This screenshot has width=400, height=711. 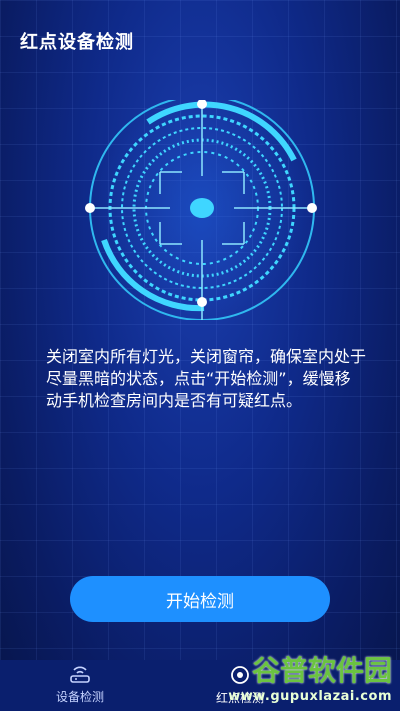 I want to click on watermark-brand: 谷普软件园, so click(x=321, y=670).